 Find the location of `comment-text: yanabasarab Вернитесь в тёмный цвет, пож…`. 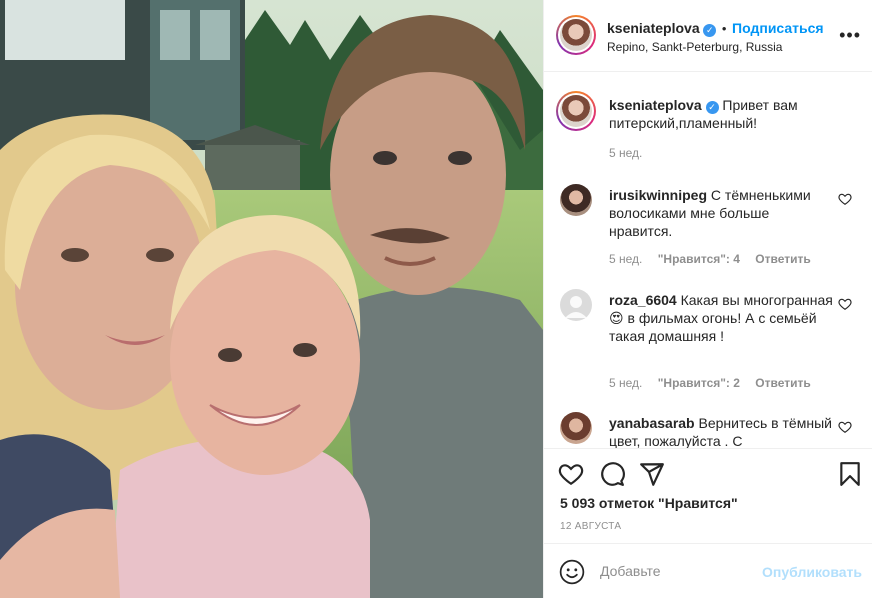

comment-text: yanabasarab Вернитесь в тёмный цвет, пож… is located at coordinates (721, 431).